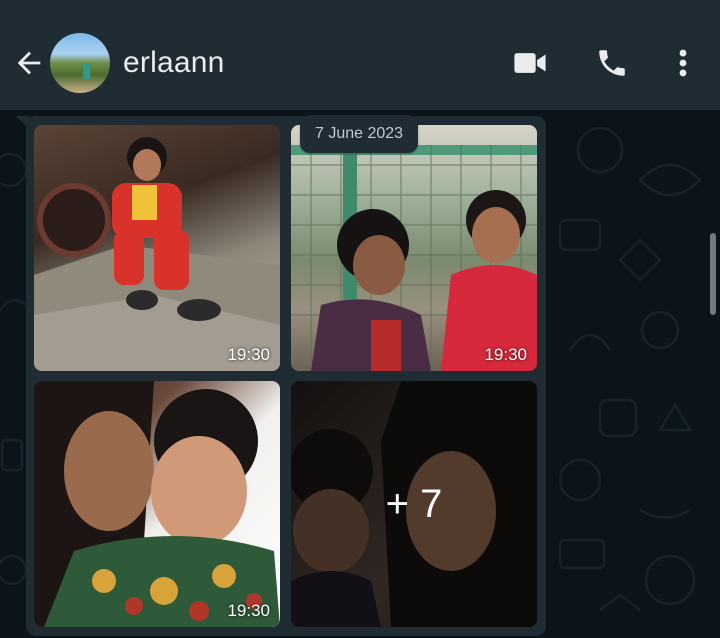  I want to click on contact-name: erlaann, so click(173, 63).